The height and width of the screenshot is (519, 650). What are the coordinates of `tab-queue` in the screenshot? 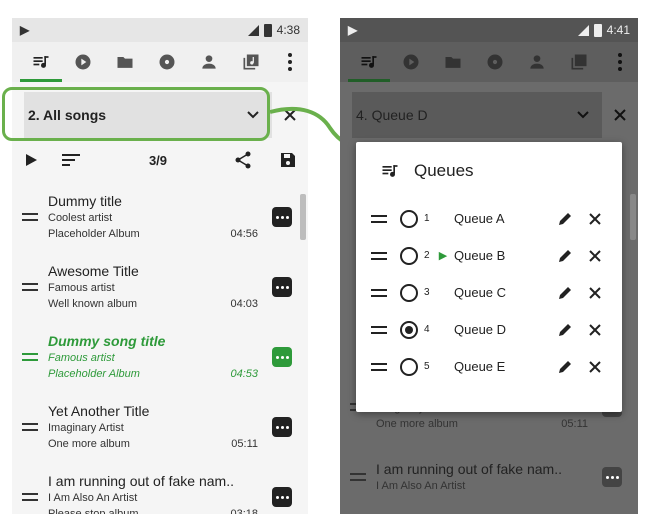 It's located at (369, 62).